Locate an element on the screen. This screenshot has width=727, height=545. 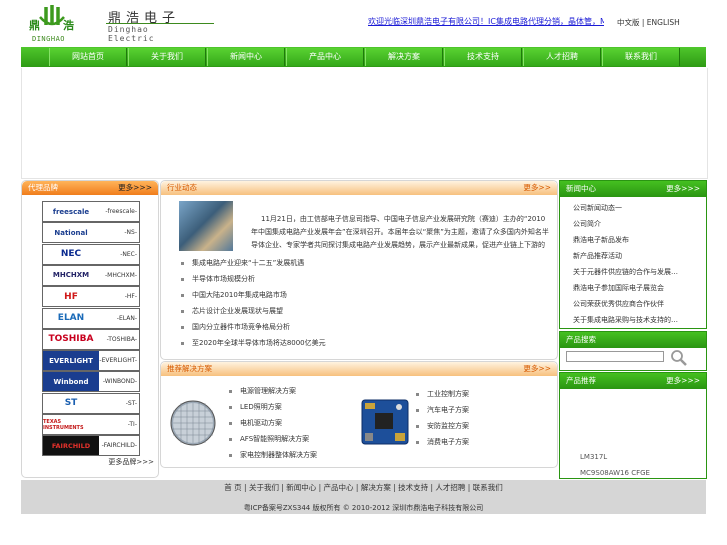
brand-logo-hf: HF -HF- is located at coordinates (91, 297).